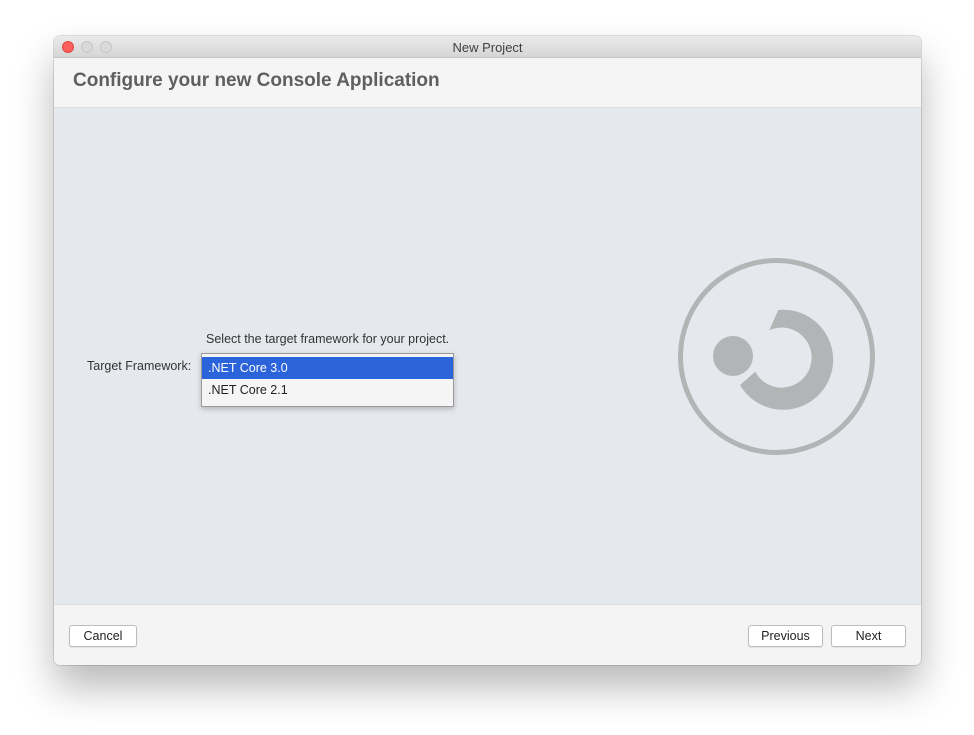  I want to click on next-button: Next, so click(868, 636).